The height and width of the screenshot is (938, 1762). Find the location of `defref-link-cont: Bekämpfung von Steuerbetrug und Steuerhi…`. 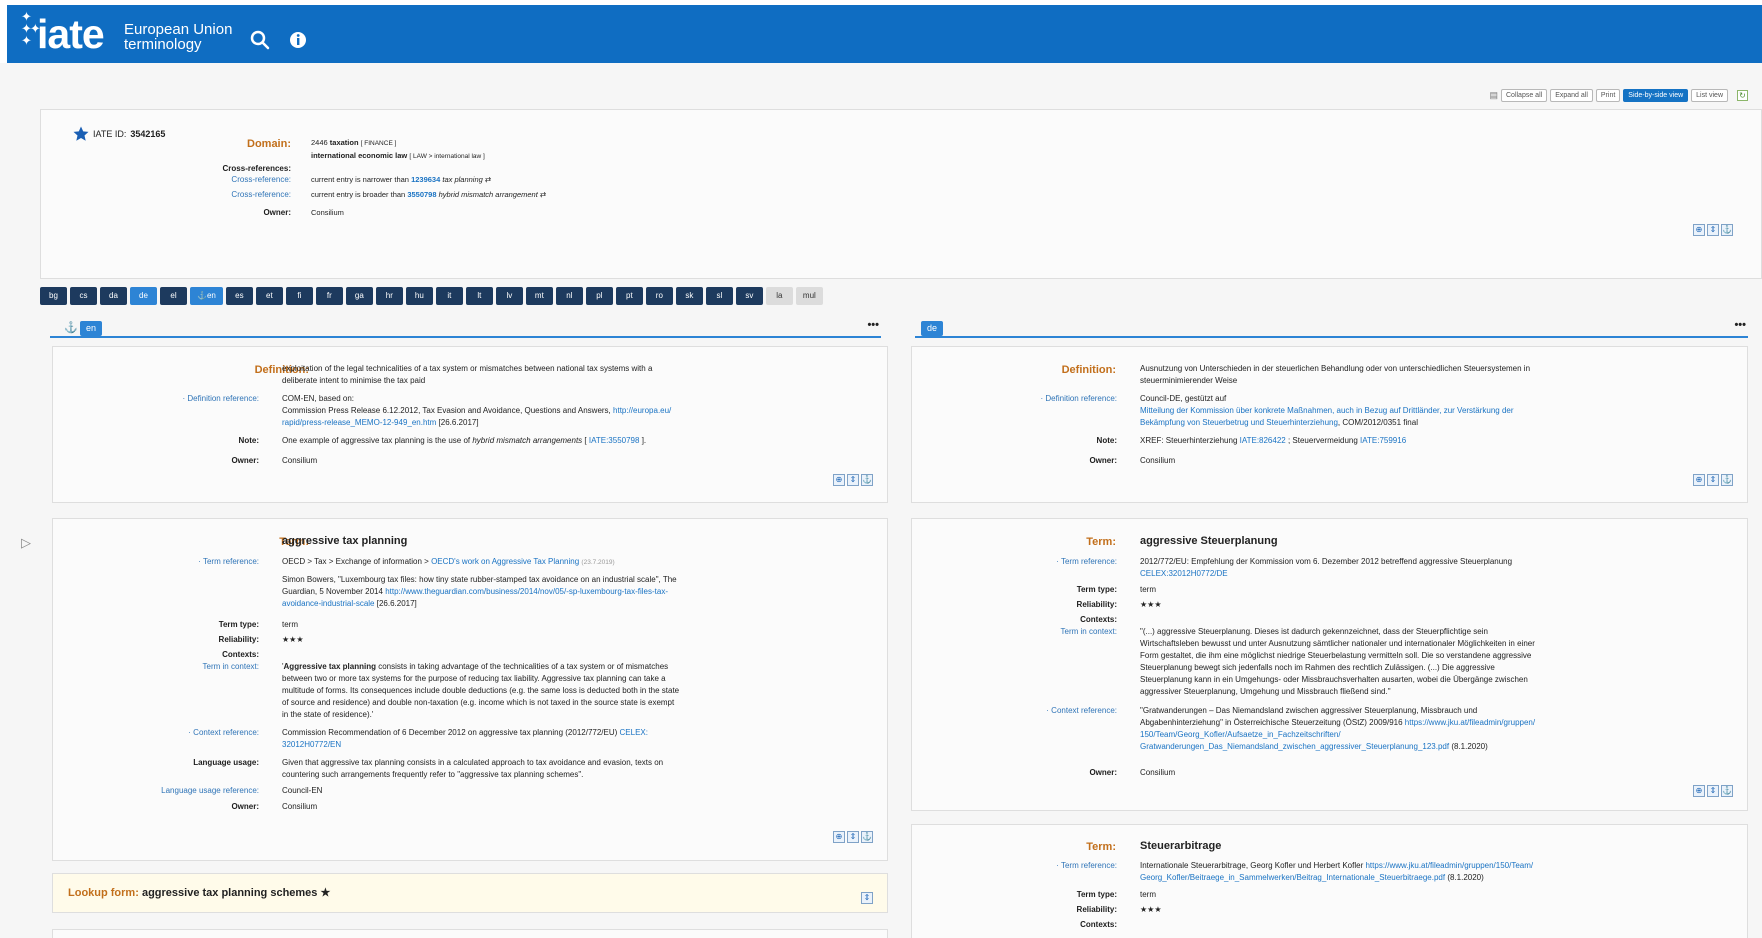

defref-link-cont: Bekämpfung von Steuerbetrug und Steuerhi… is located at coordinates (1239, 422).